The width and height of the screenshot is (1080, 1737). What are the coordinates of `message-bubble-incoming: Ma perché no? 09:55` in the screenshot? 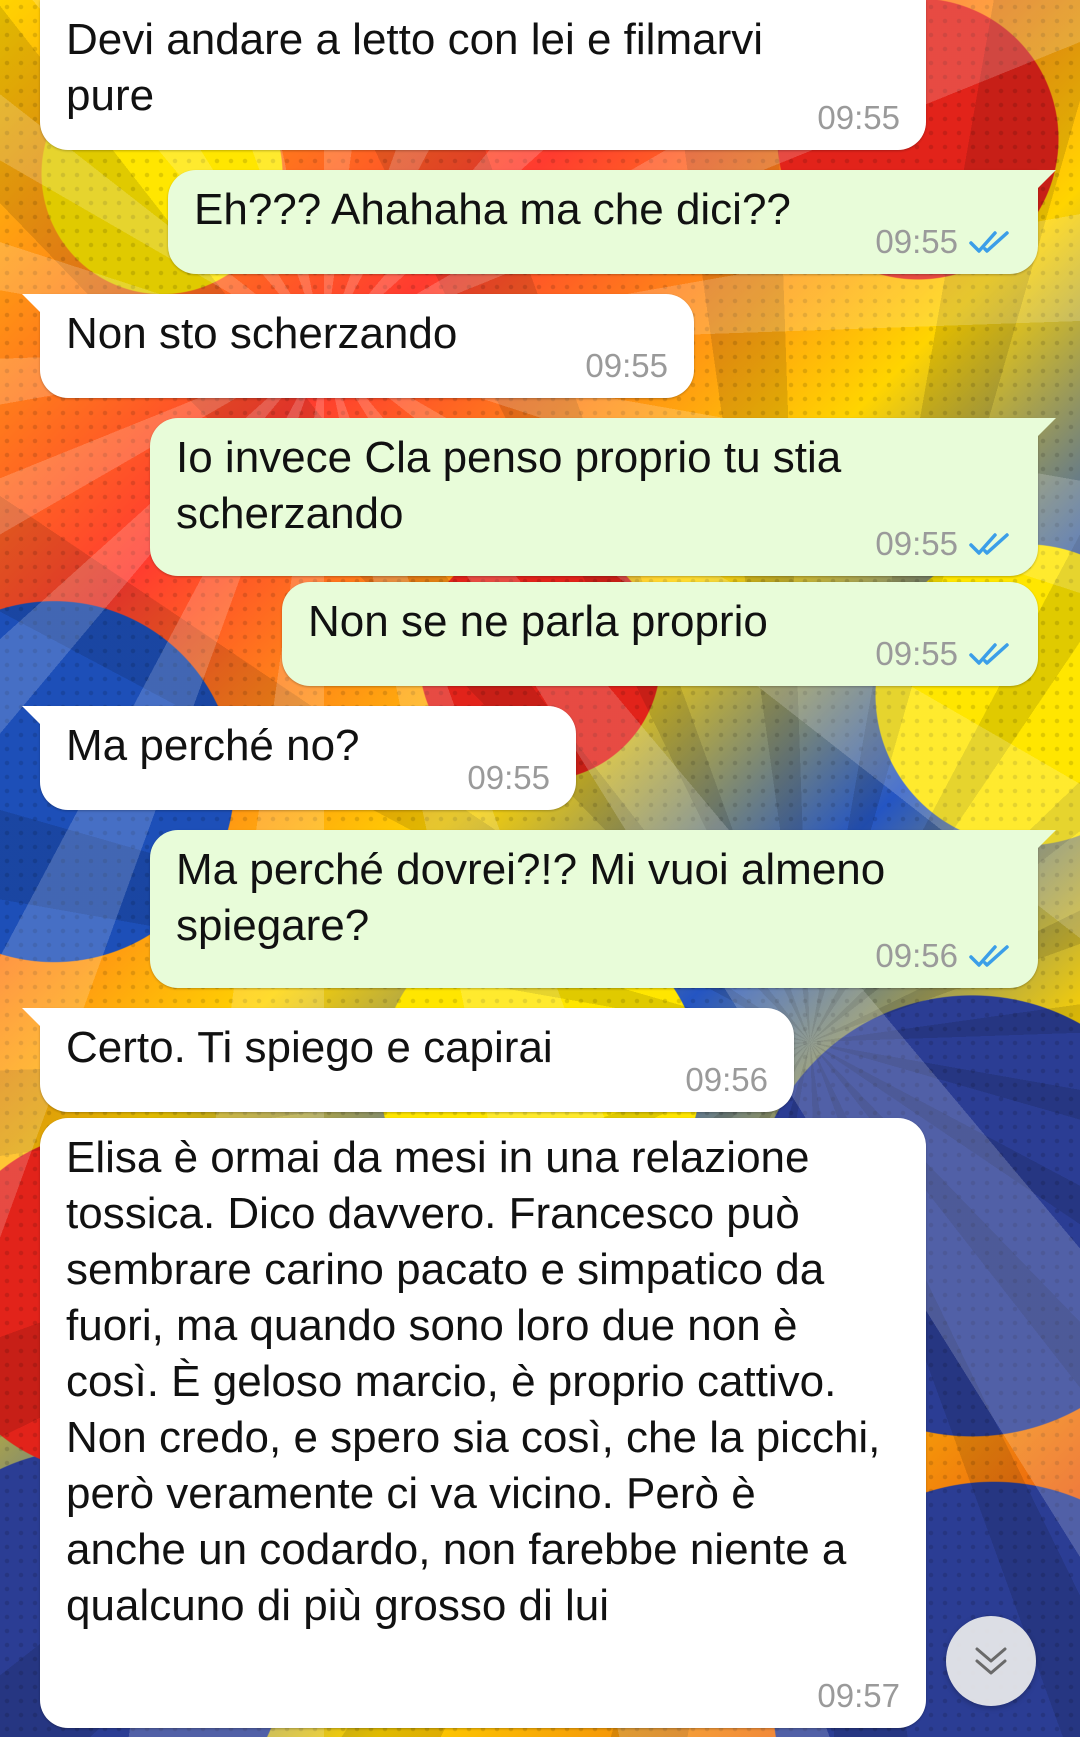 It's located at (299, 758).